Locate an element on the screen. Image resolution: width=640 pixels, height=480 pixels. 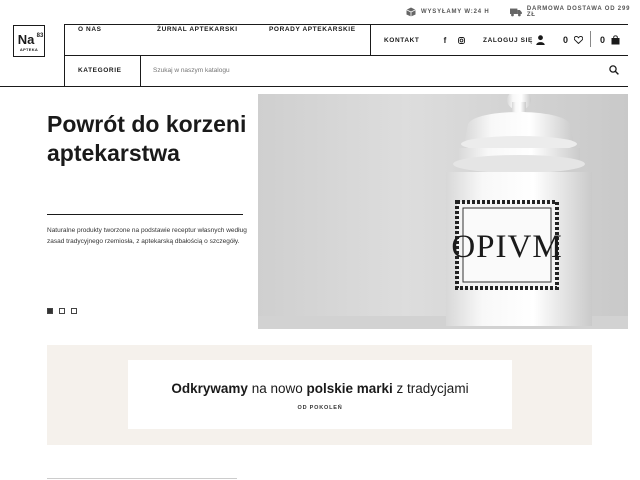
slider-dots is located at coordinates (62, 311).